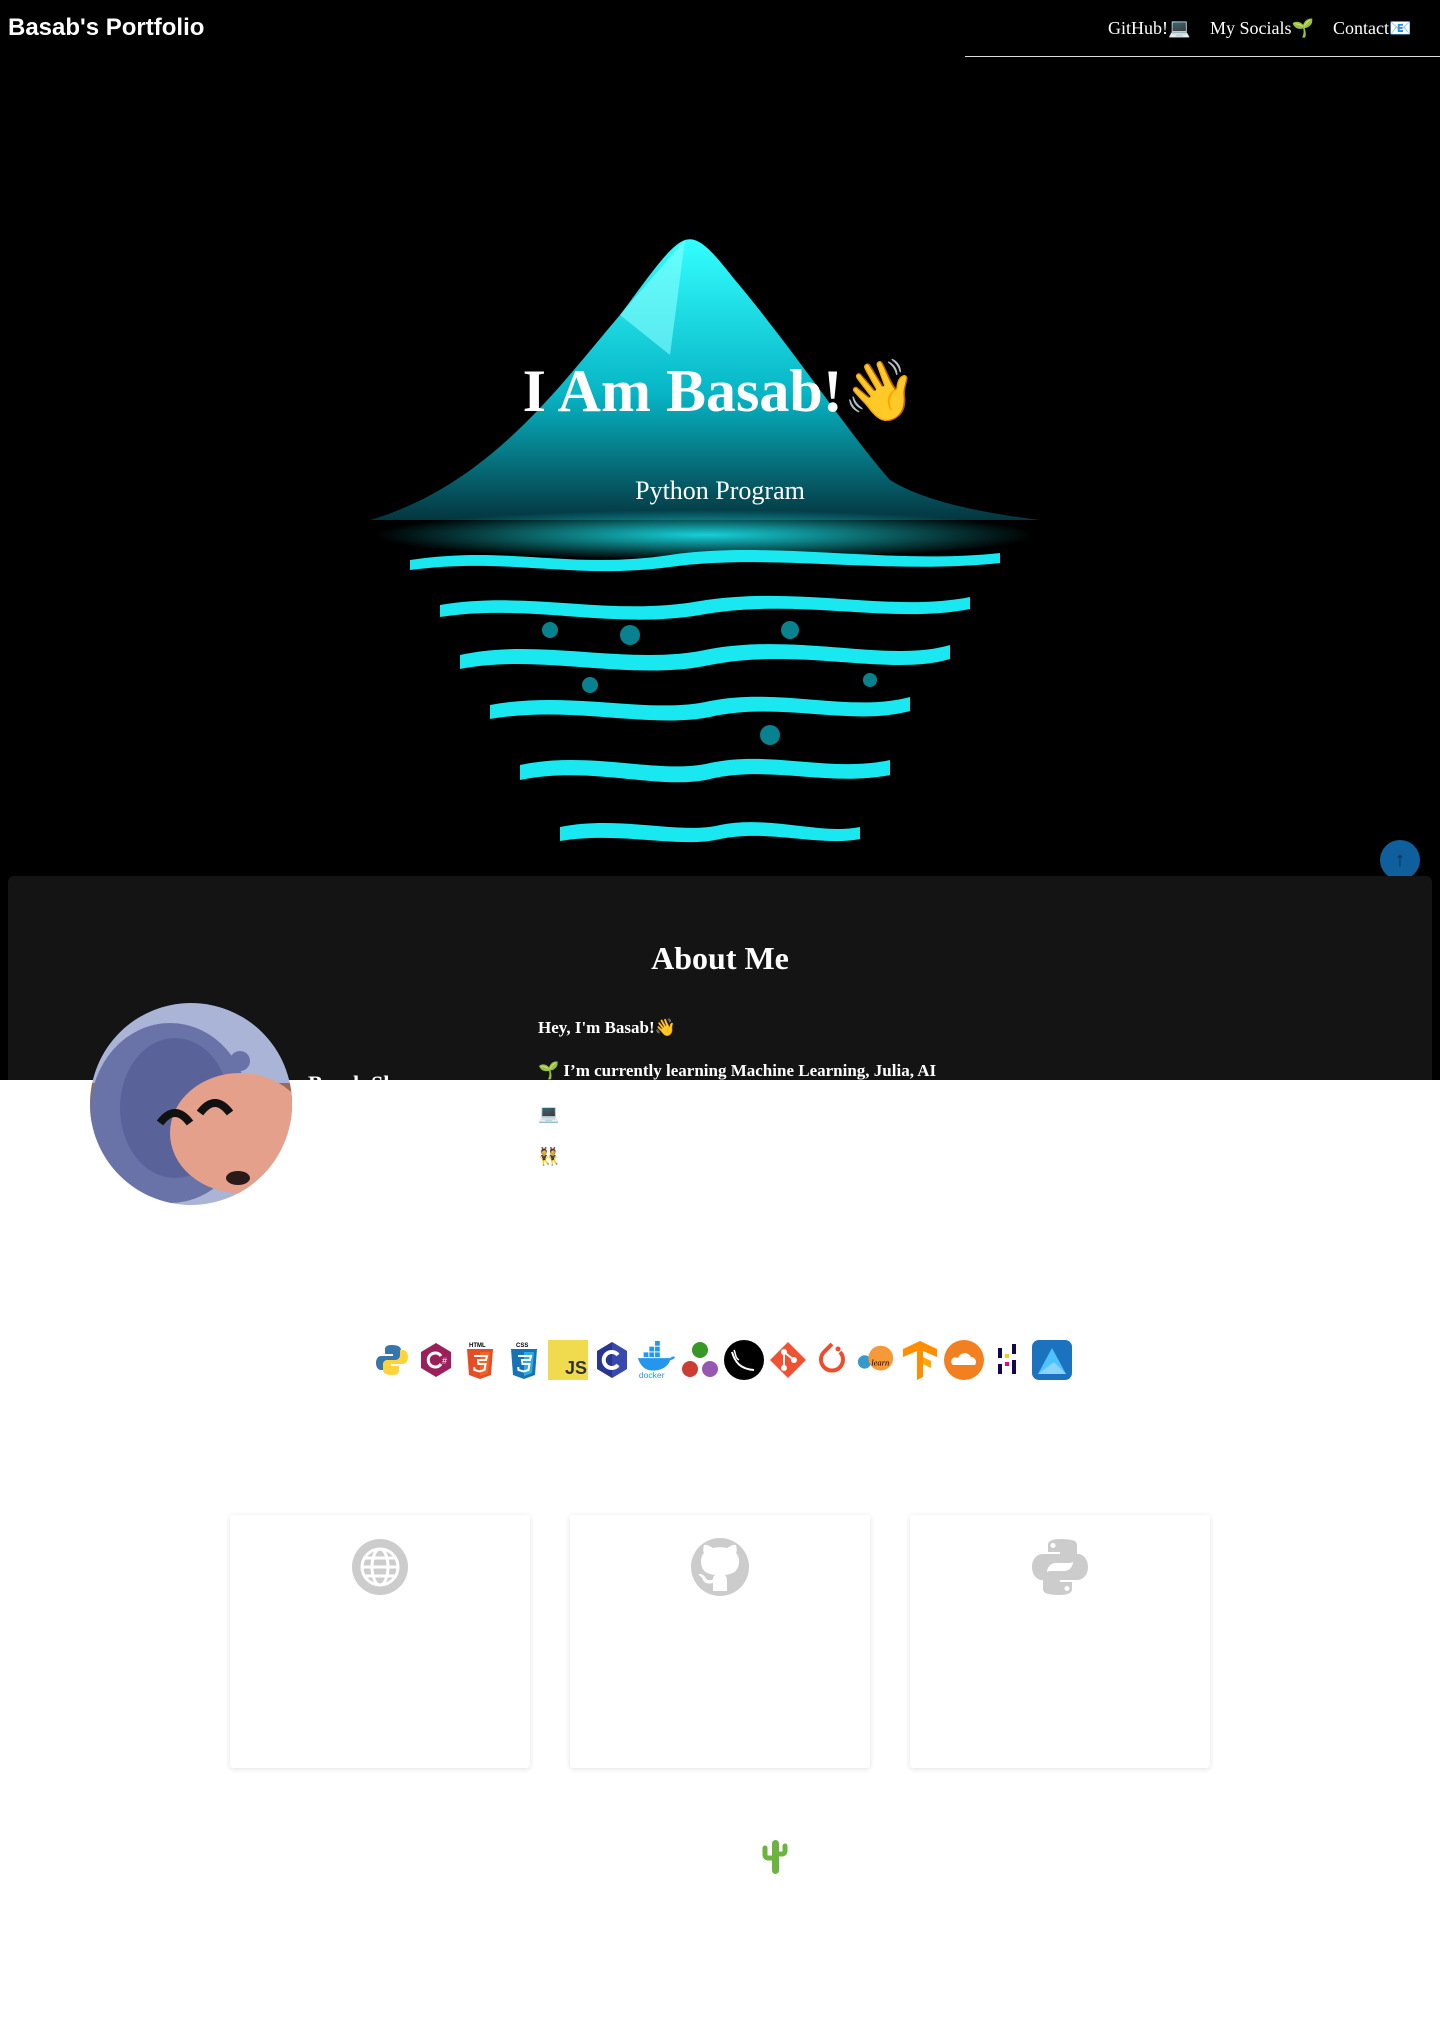 The width and height of the screenshot is (1440, 2035). I want to click on about-name: Basab Sh, so click(351, 1077).